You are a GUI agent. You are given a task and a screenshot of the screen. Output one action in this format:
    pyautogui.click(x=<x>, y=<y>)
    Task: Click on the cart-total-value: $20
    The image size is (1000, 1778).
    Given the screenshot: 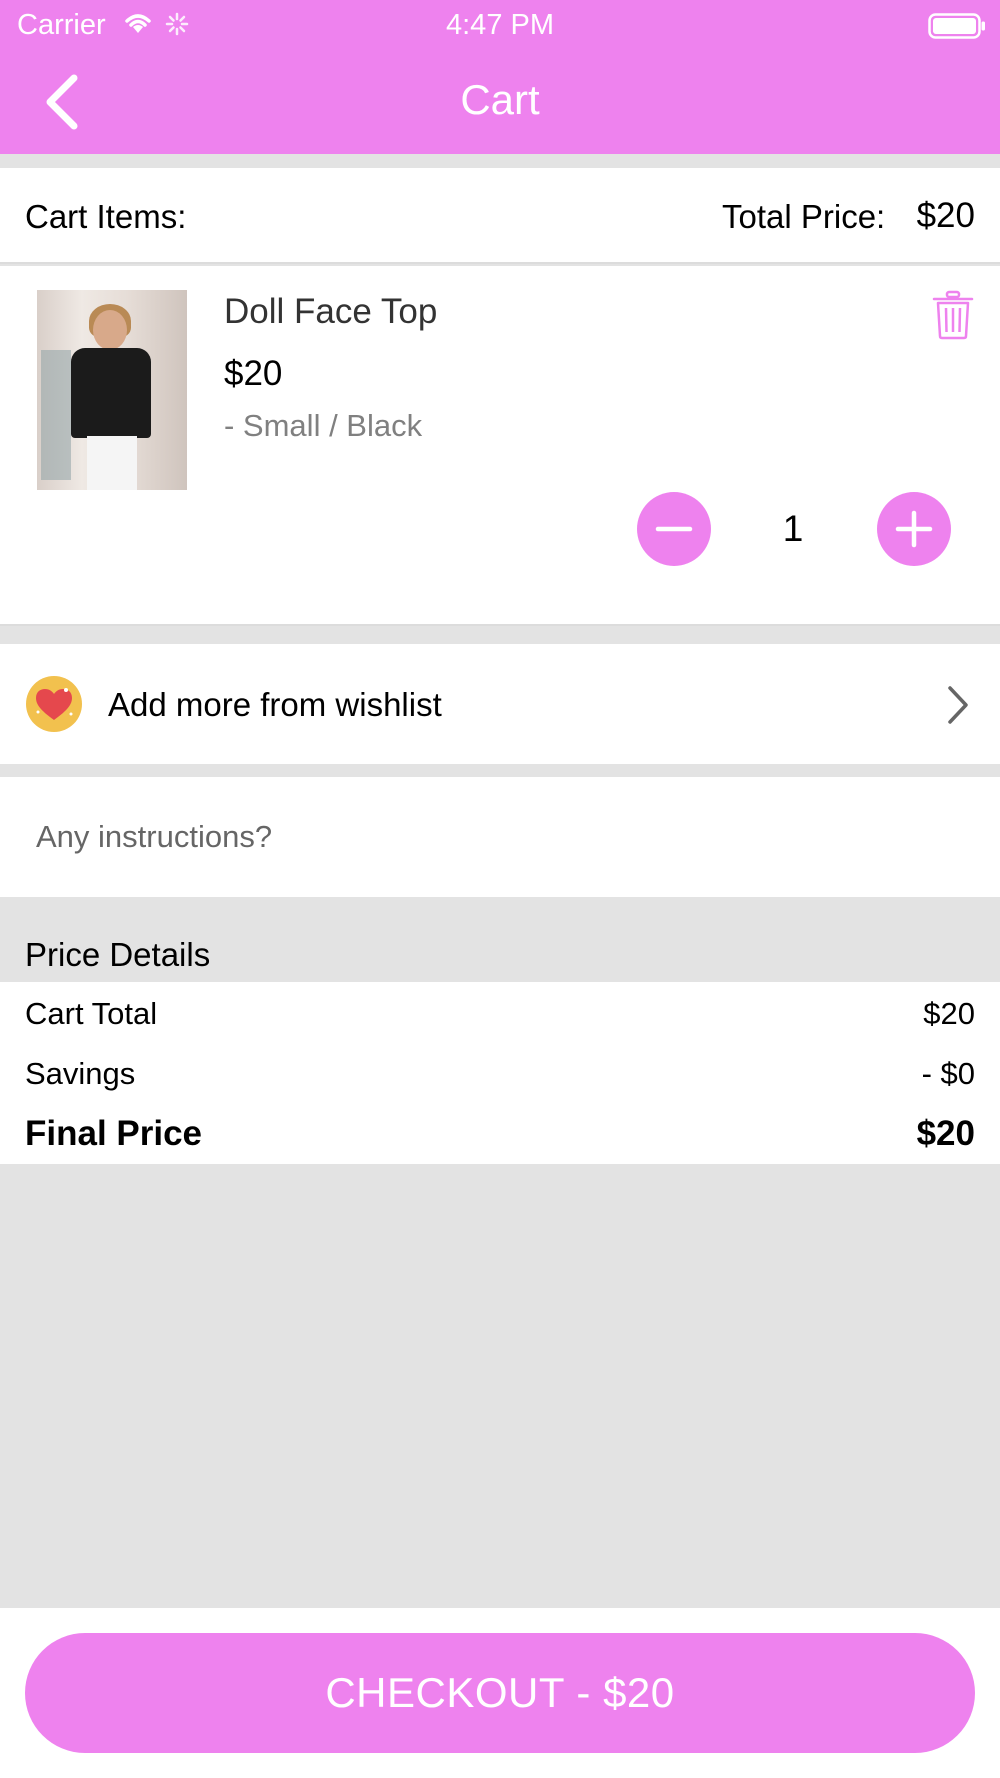 What is the action you would take?
    pyautogui.click(x=949, y=1013)
    